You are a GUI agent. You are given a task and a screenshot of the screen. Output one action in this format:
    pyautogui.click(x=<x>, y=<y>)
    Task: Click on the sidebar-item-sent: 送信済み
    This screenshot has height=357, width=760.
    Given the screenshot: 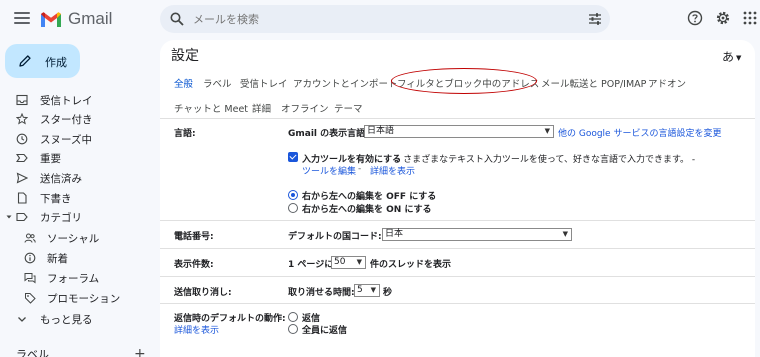 What is the action you would take?
    pyautogui.click(x=80, y=178)
    